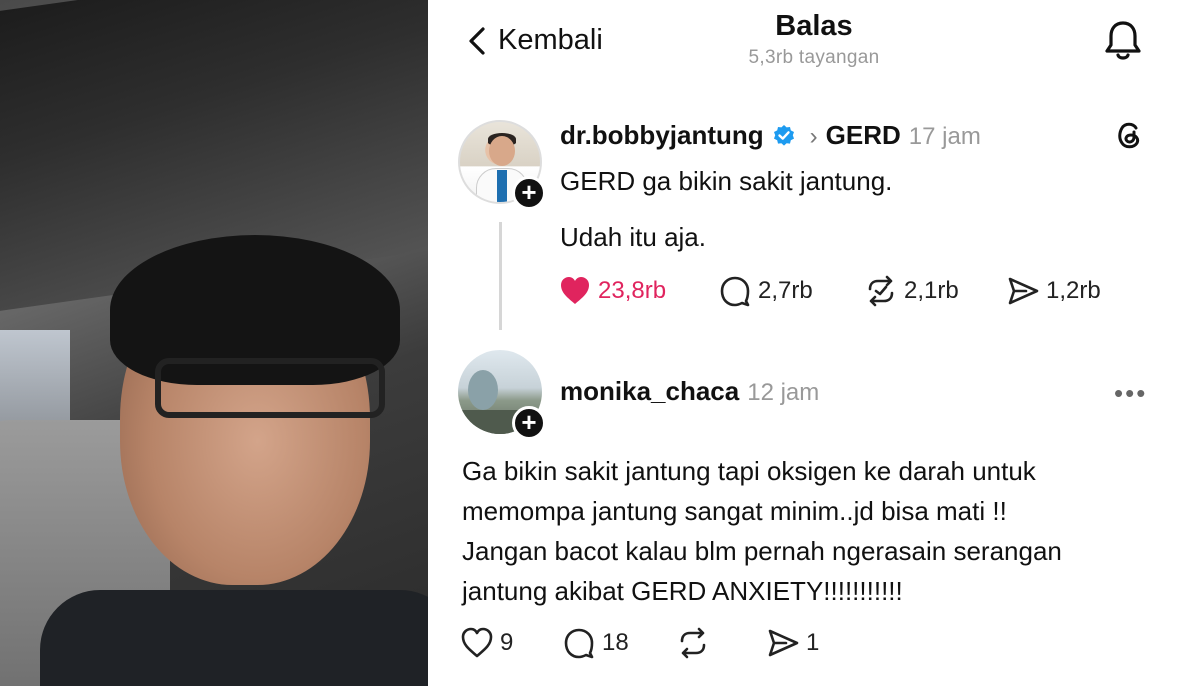 This screenshot has width=1200, height=686. What do you see at coordinates (632, 290) in the screenshot?
I see `like-count: 23,8rb` at bounding box center [632, 290].